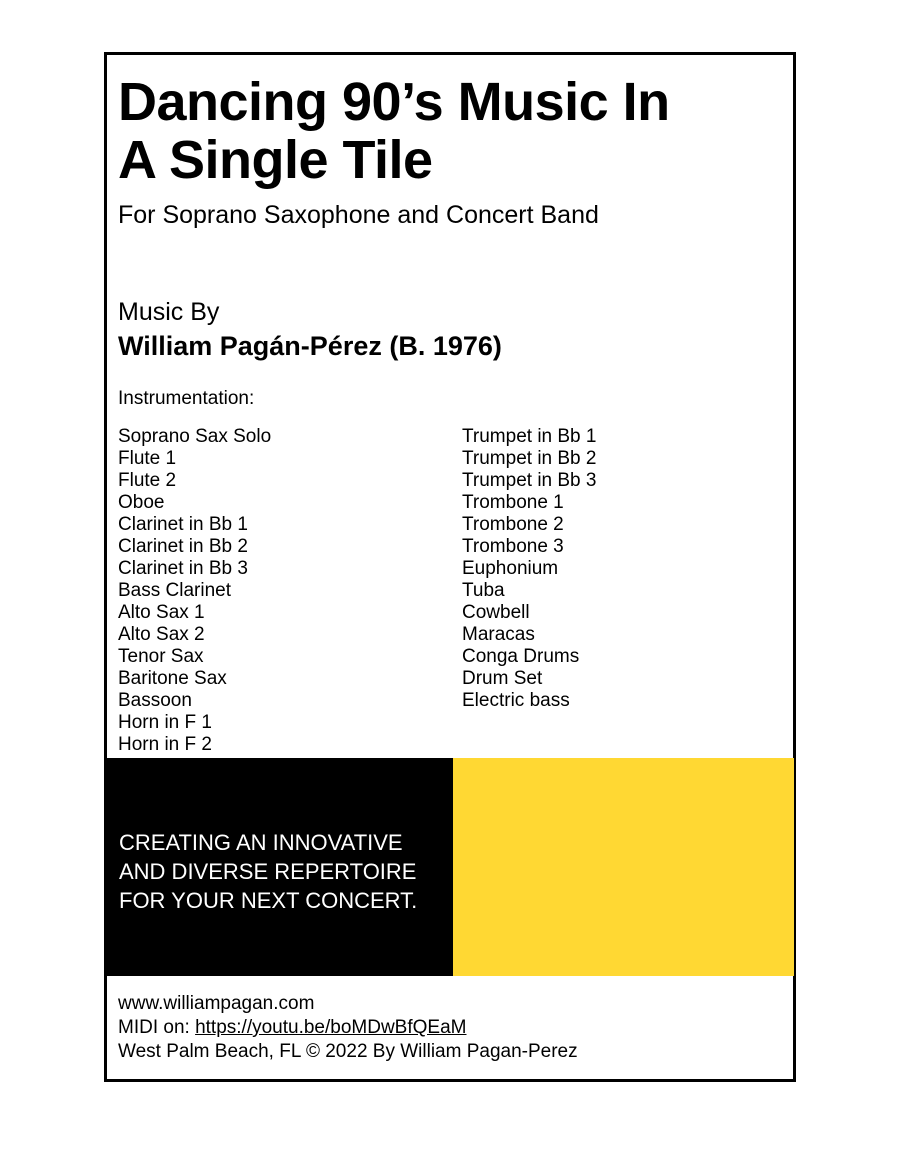 The width and height of the screenshot is (900, 1165). I want to click on list-item: Baritone Sax, so click(172, 678).